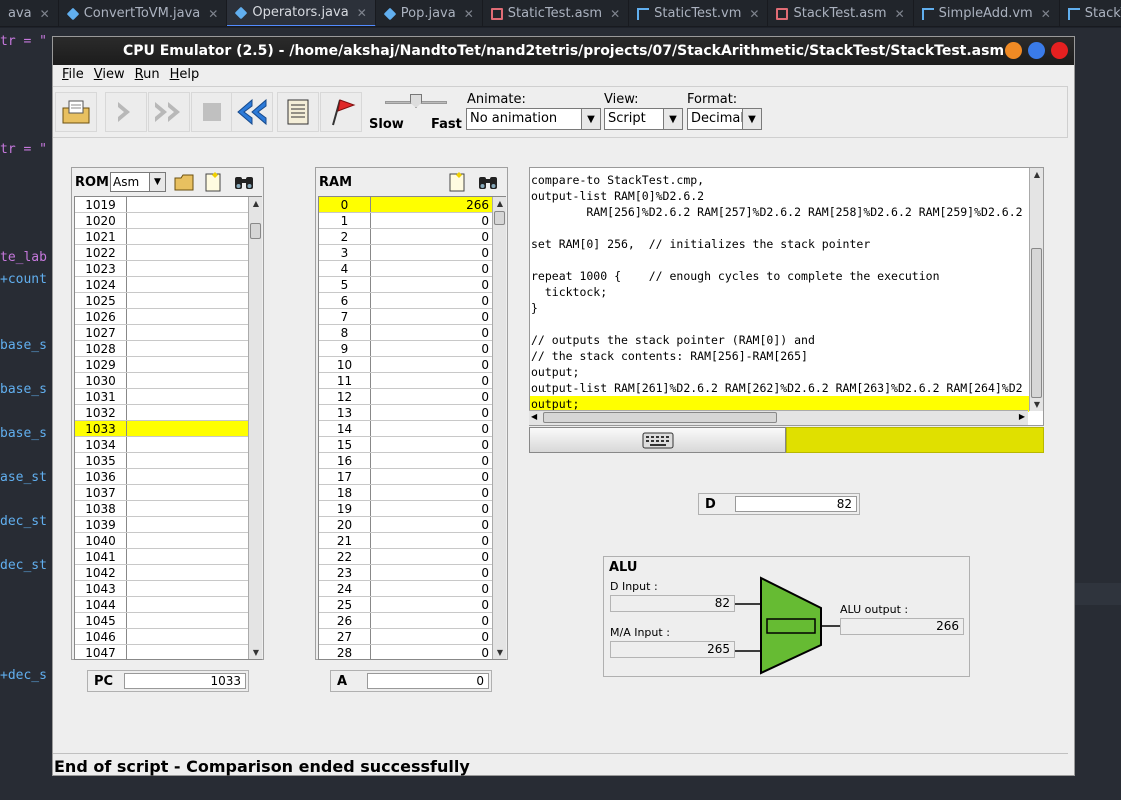  I want to click on rom-row: 1026, so click(168, 317).